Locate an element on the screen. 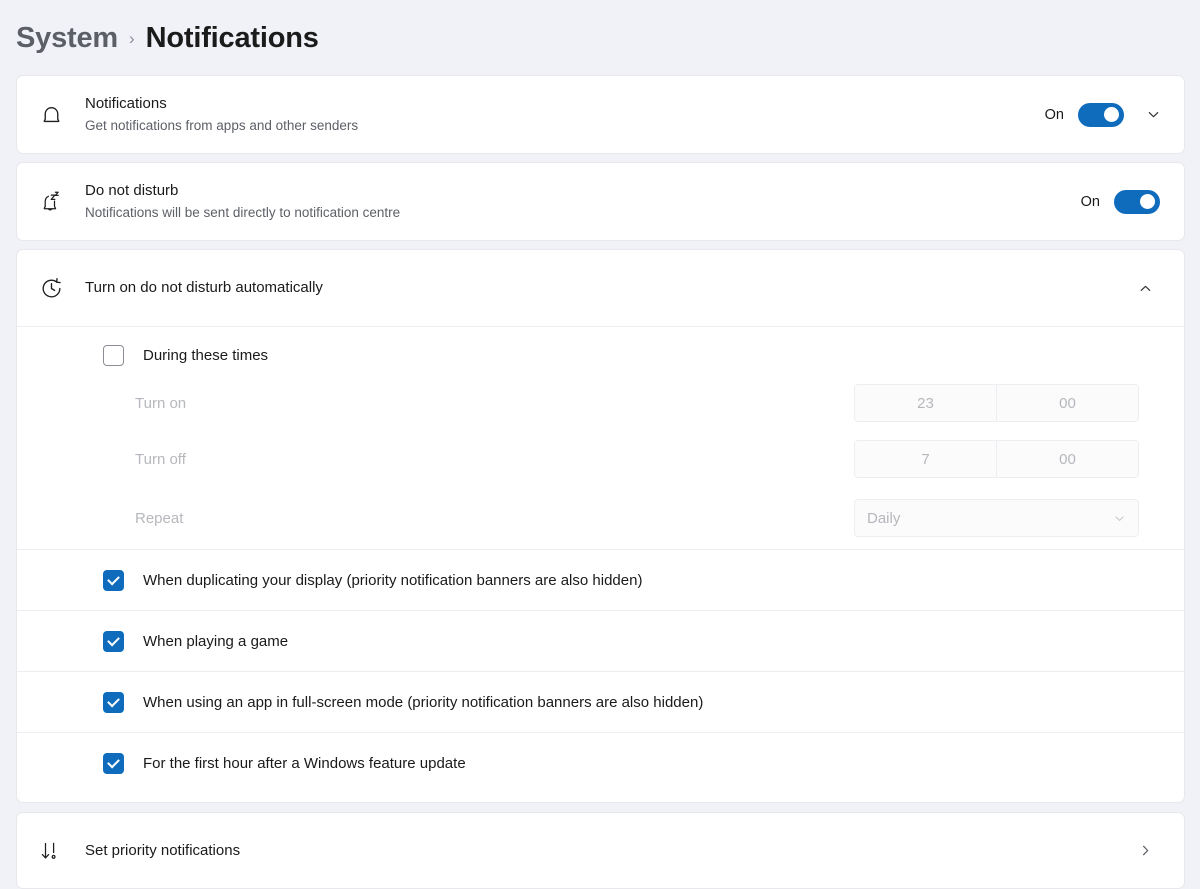 This screenshot has height=889, width=1200. repeat-value: Daily is located at coordinates (884, 518).